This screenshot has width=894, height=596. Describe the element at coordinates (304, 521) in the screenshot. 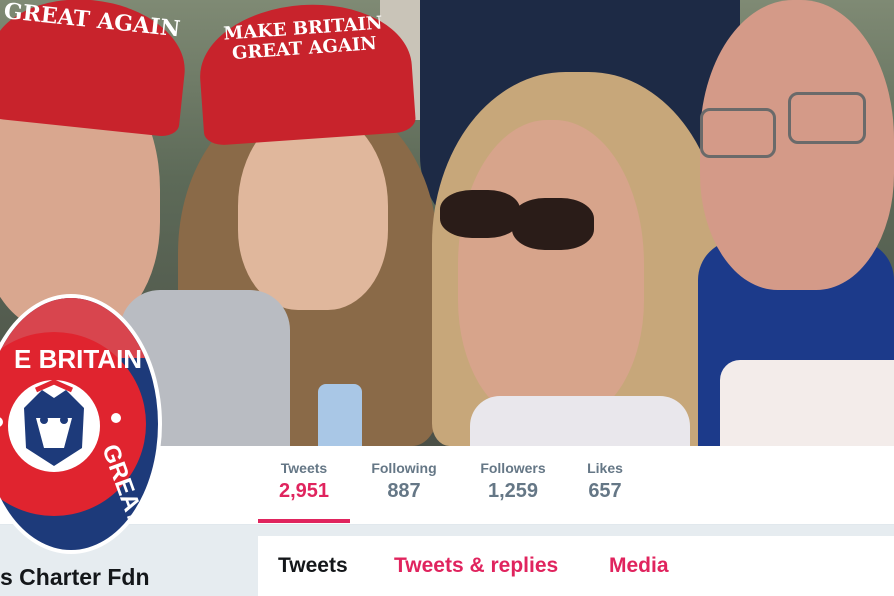

I see `active-stat-underline` at that location.